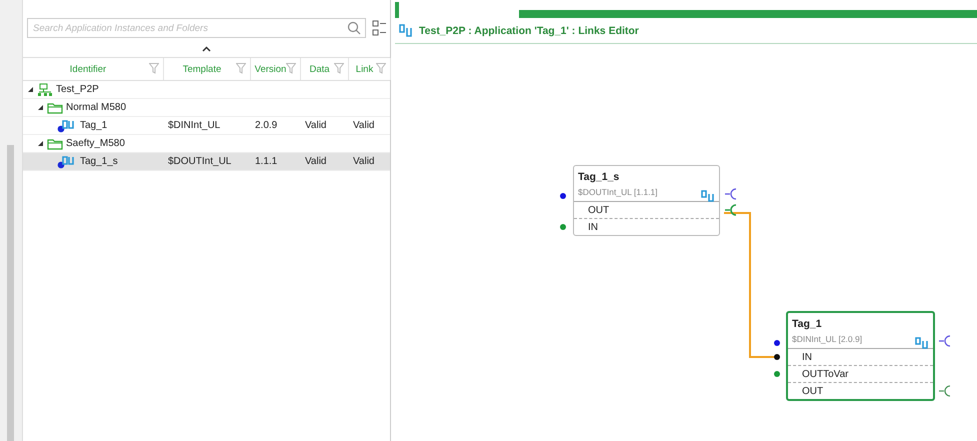 The height and width of the screenshot is (441, 977). Describe the element at coordinates (207, 69) in the screenshot. I see `column-header: Template` at that location.